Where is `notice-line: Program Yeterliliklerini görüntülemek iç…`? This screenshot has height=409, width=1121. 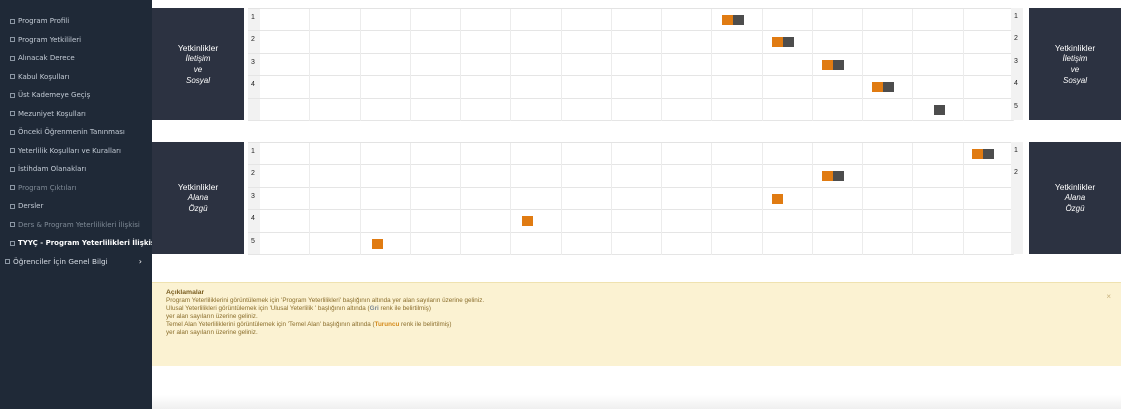
notice-line: Program Yeterliliklerini görüntülemek iç… is located at coordinates (325, 300).